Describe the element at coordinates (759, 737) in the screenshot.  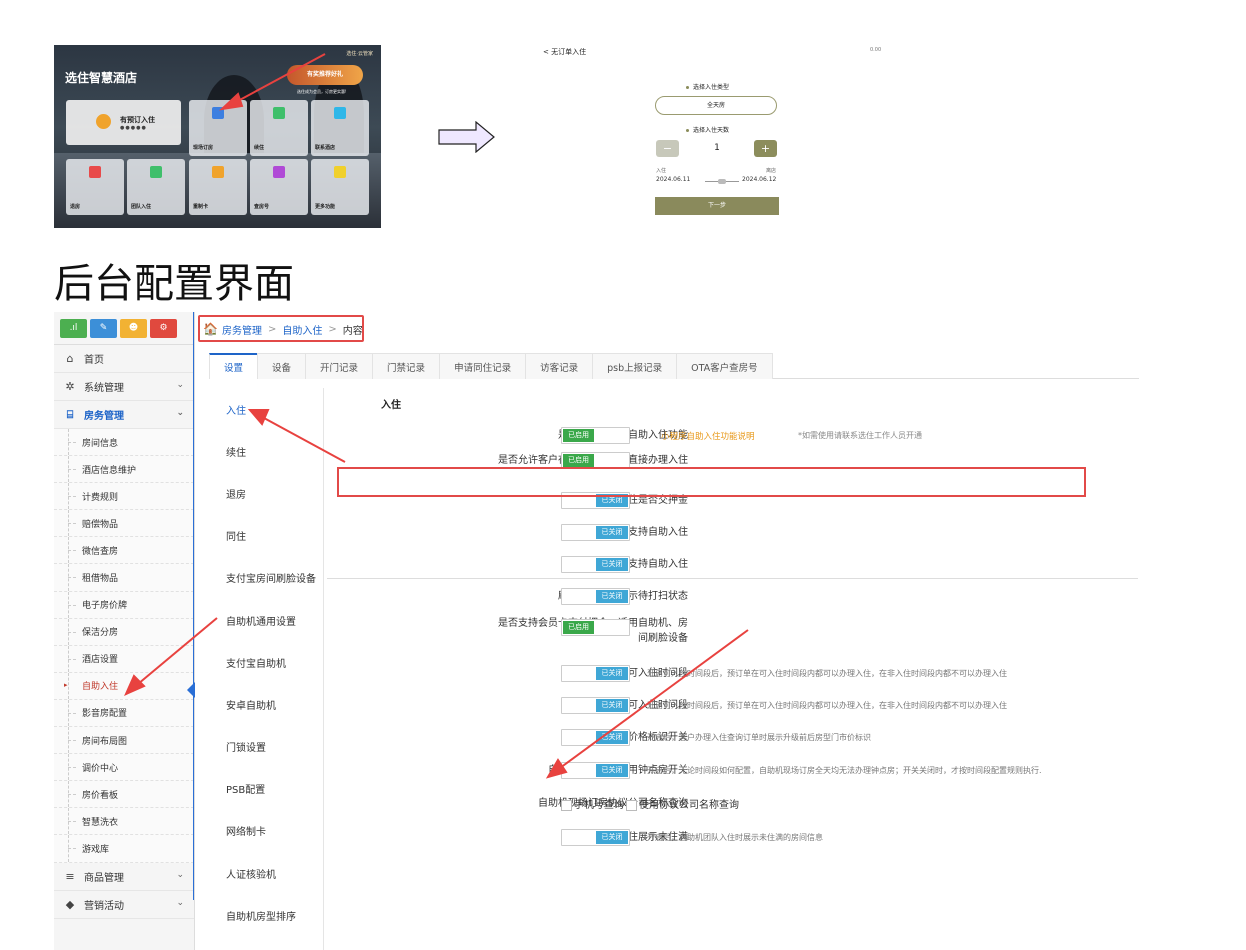
I see `setting-description: 开启后，客户办理入住查询订单时展示升级前后房型门市价标识` at that location.